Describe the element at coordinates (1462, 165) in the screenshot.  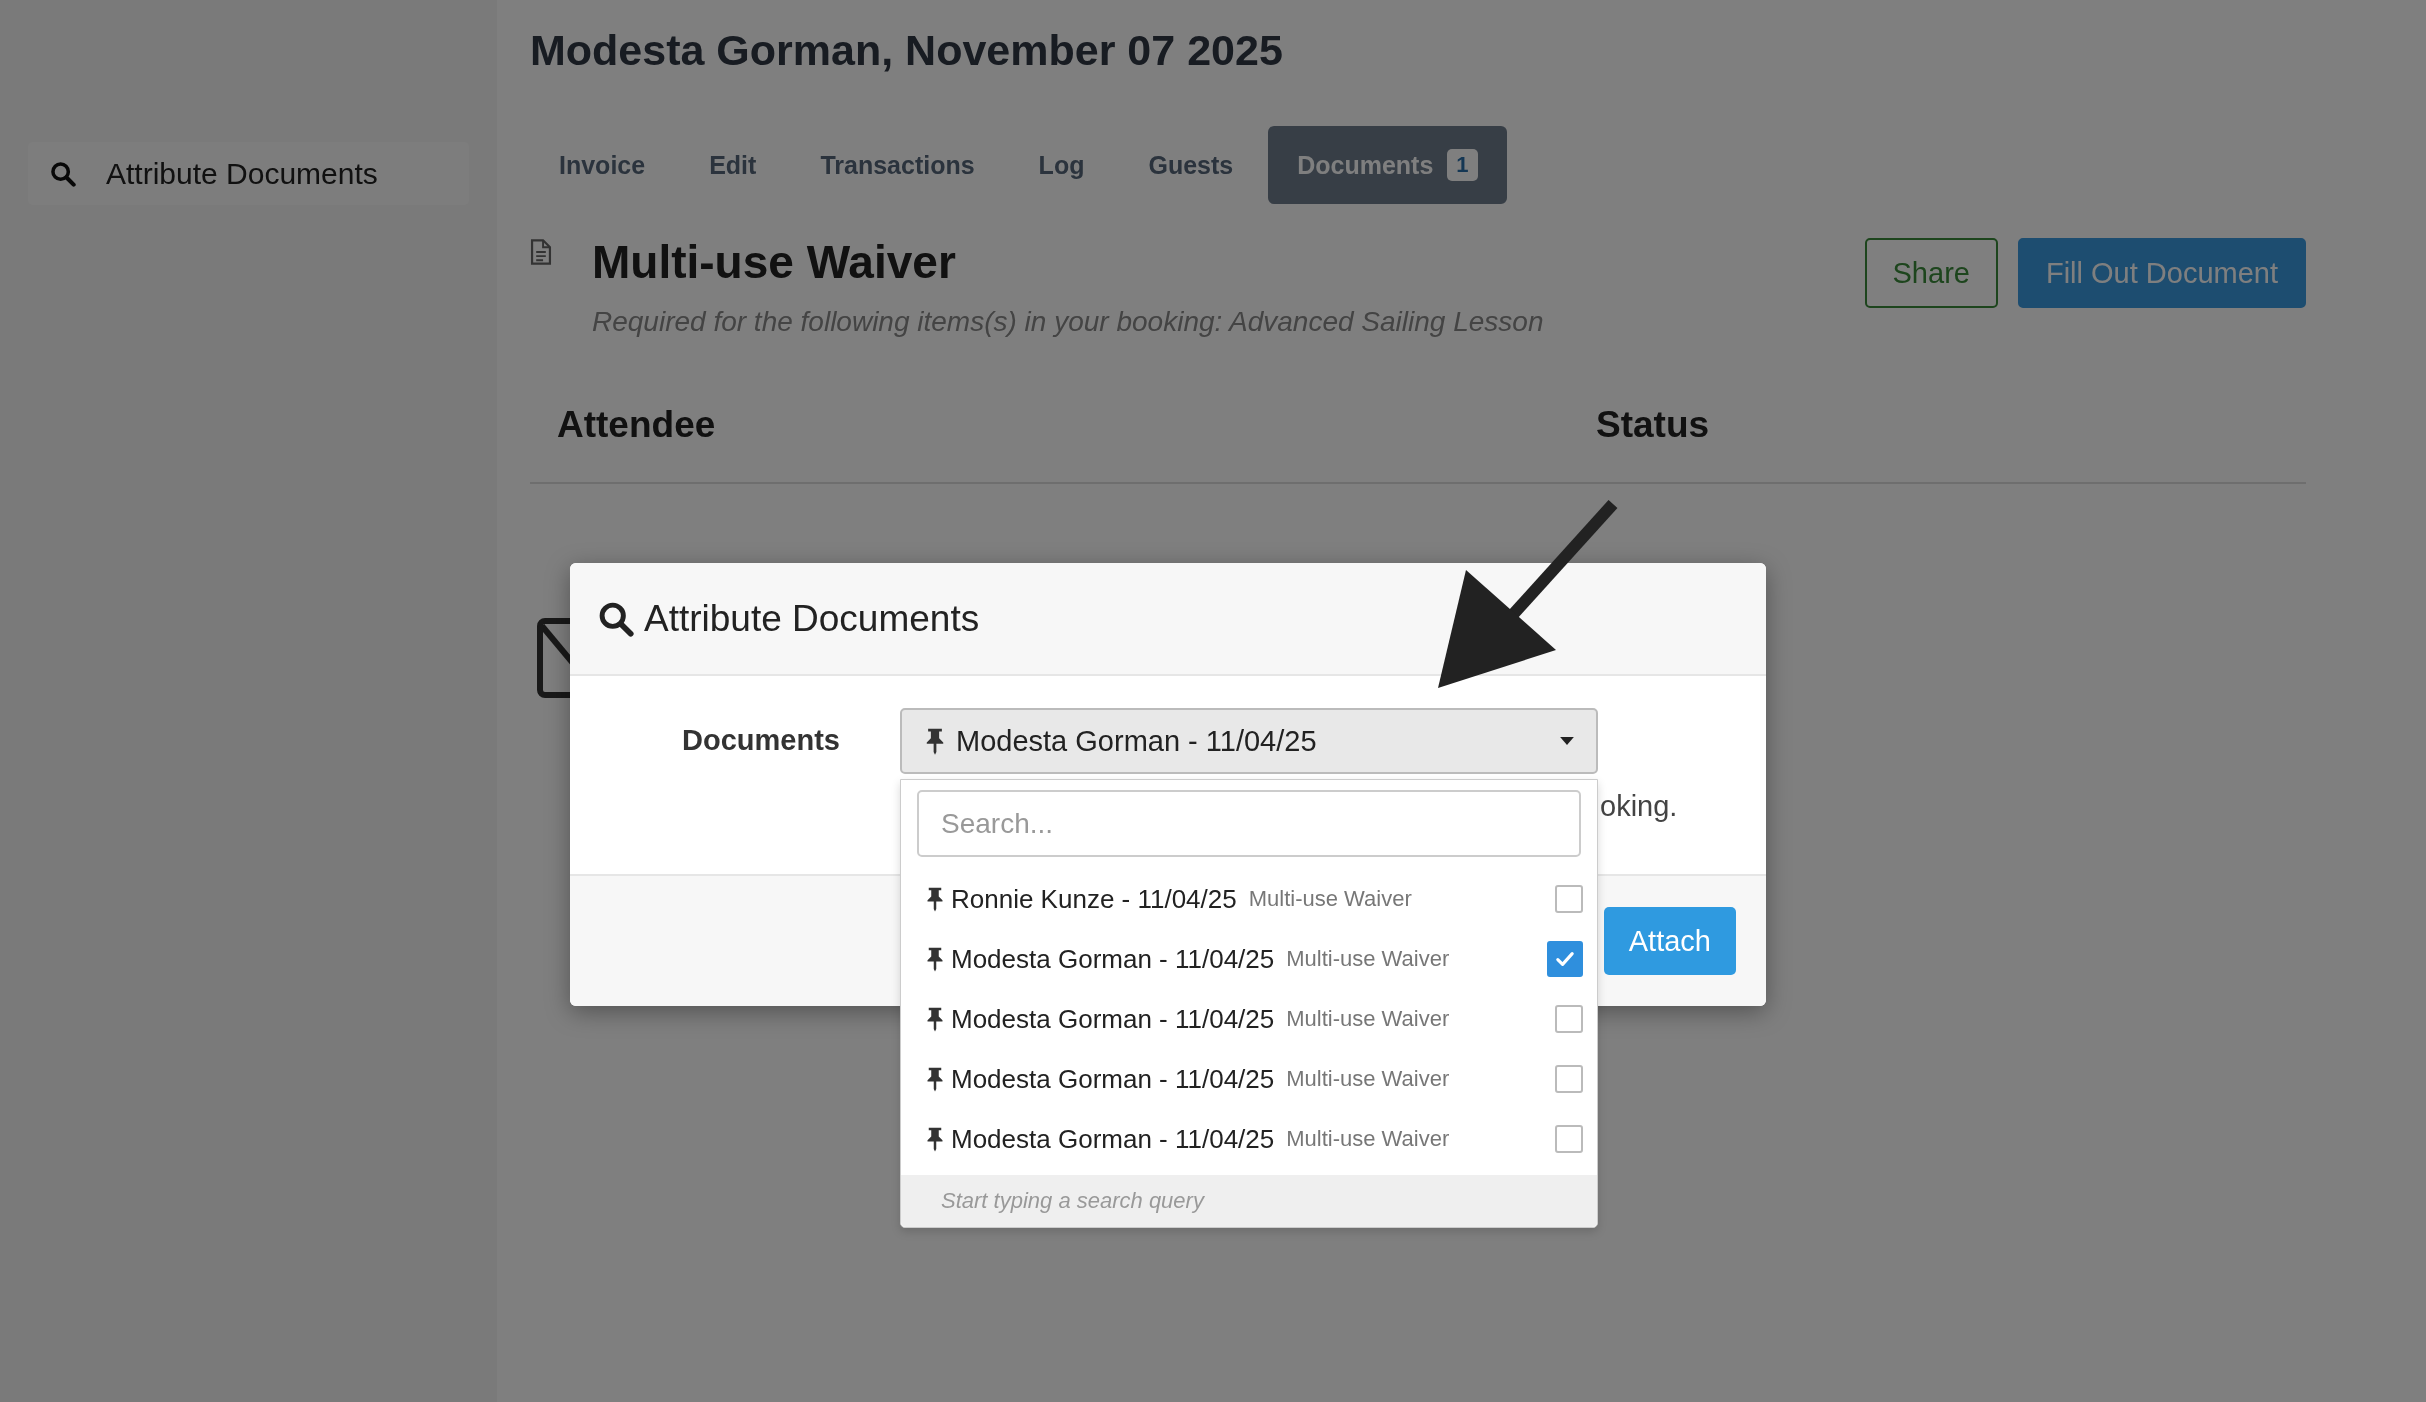
I see `count-badge: 1` at that location.